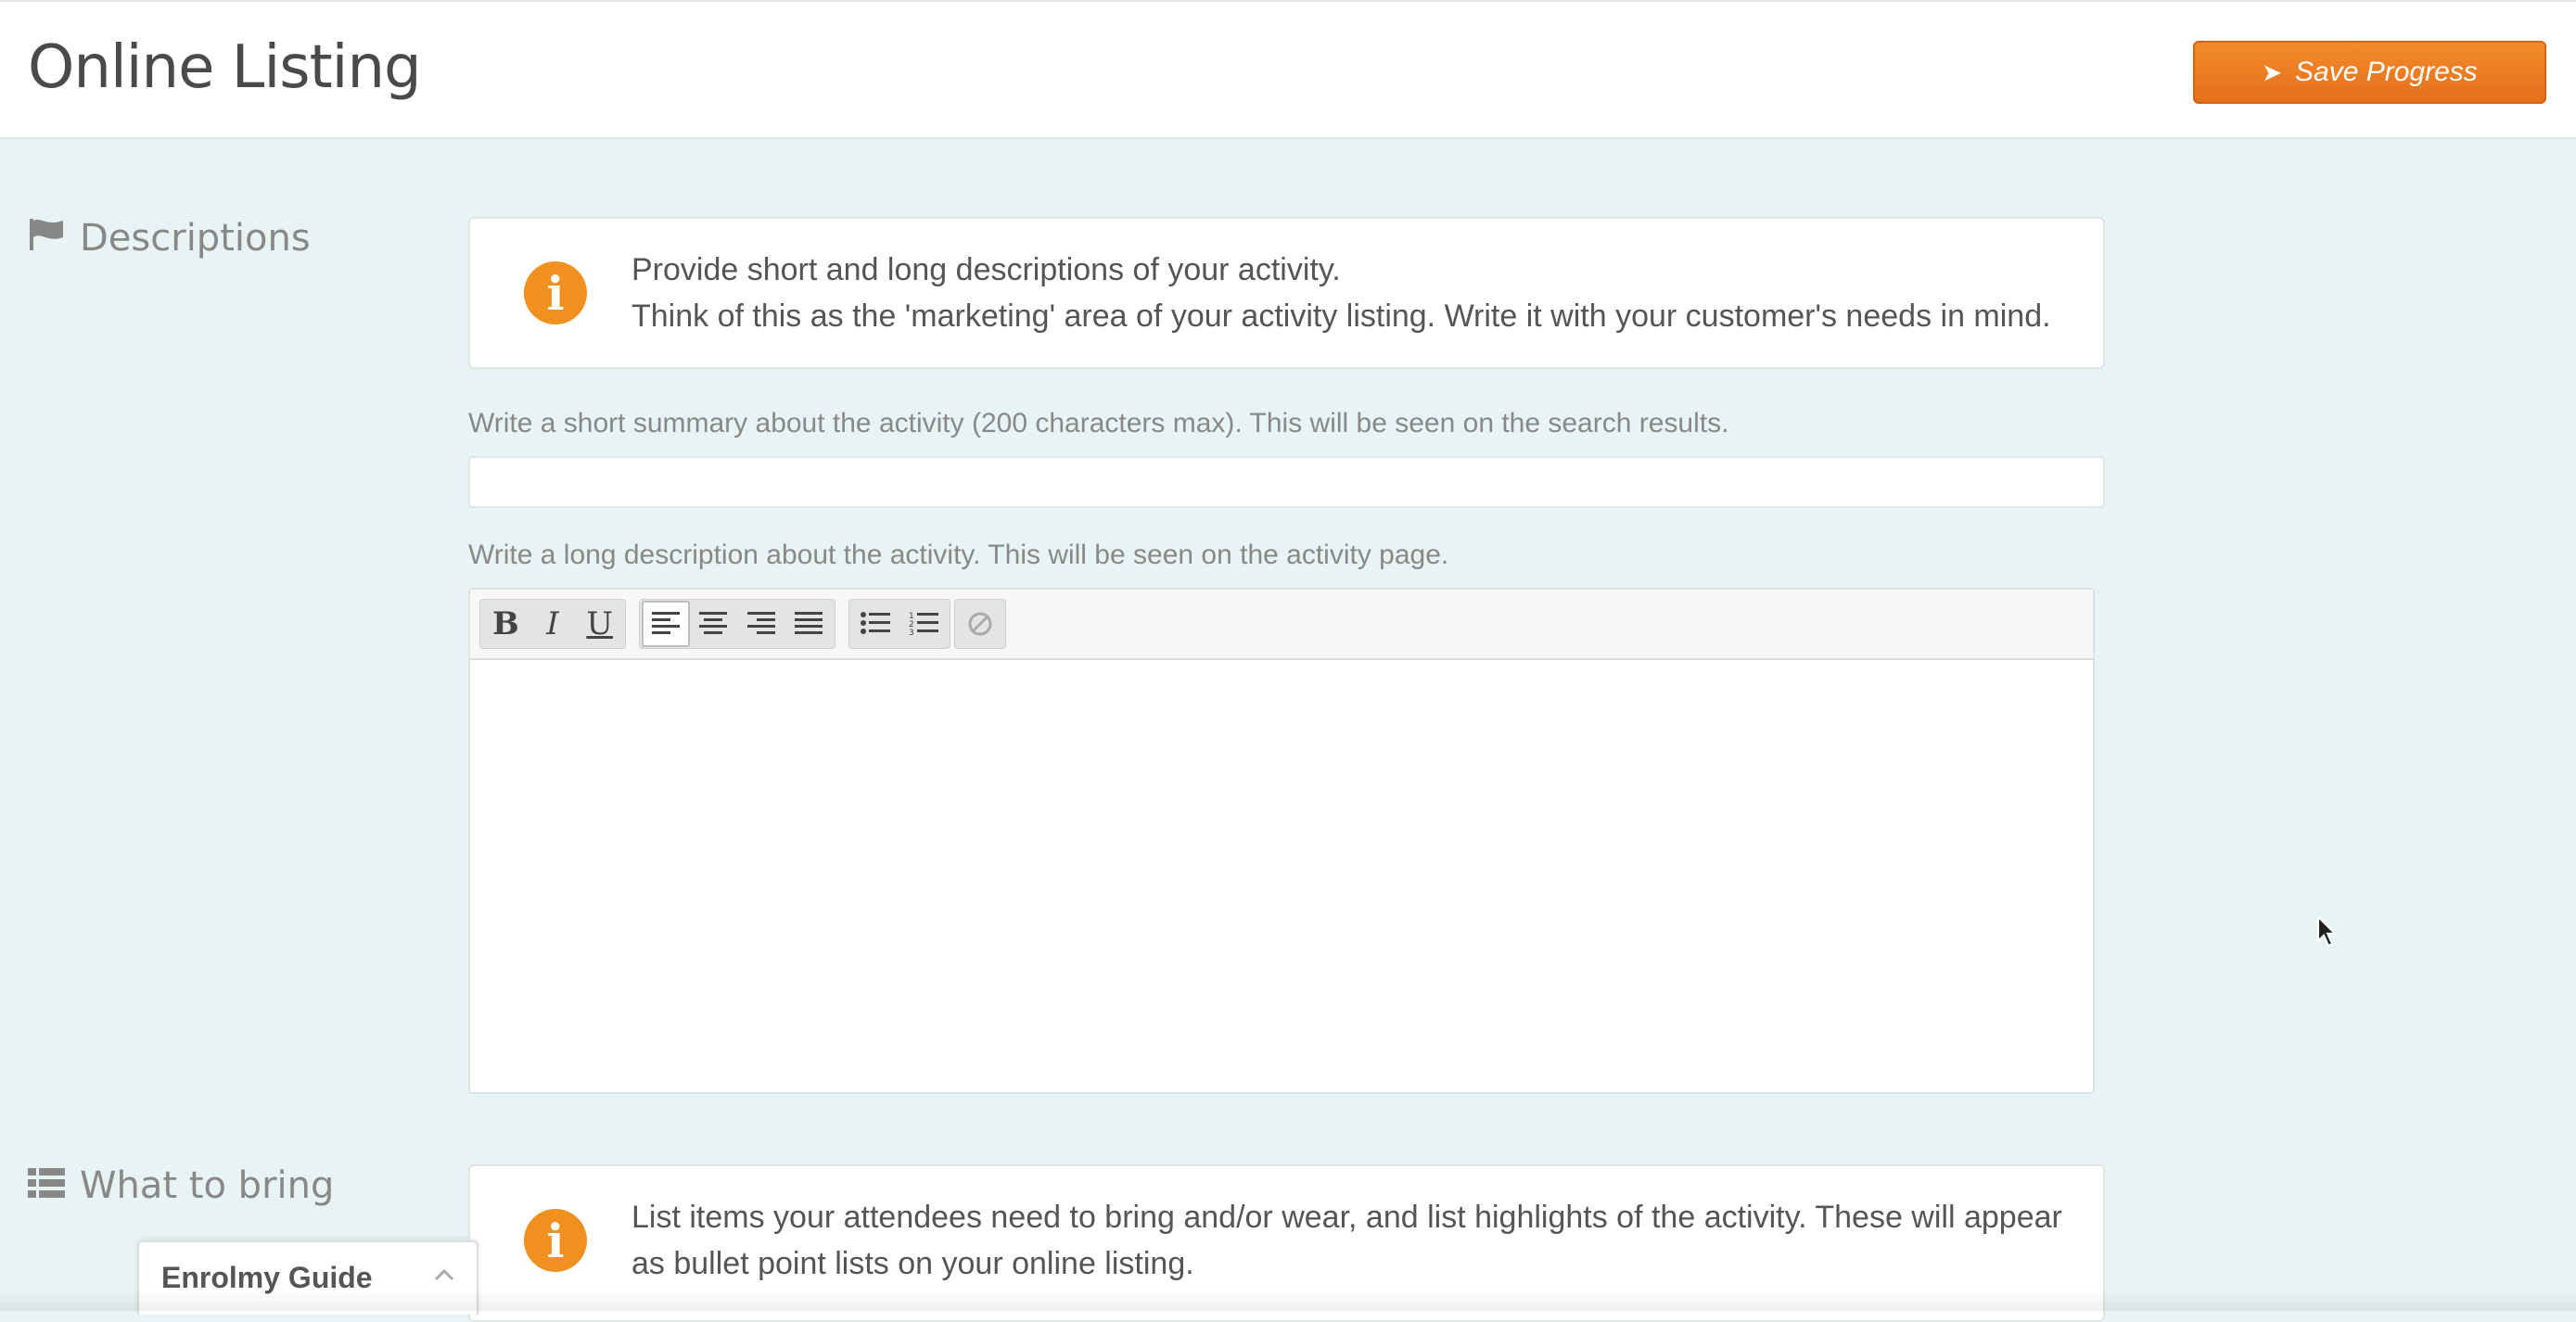 Image resolution: width=2576 pixels, height=1322 pixels. I want to click on clear-format-button, so click(980, 624).